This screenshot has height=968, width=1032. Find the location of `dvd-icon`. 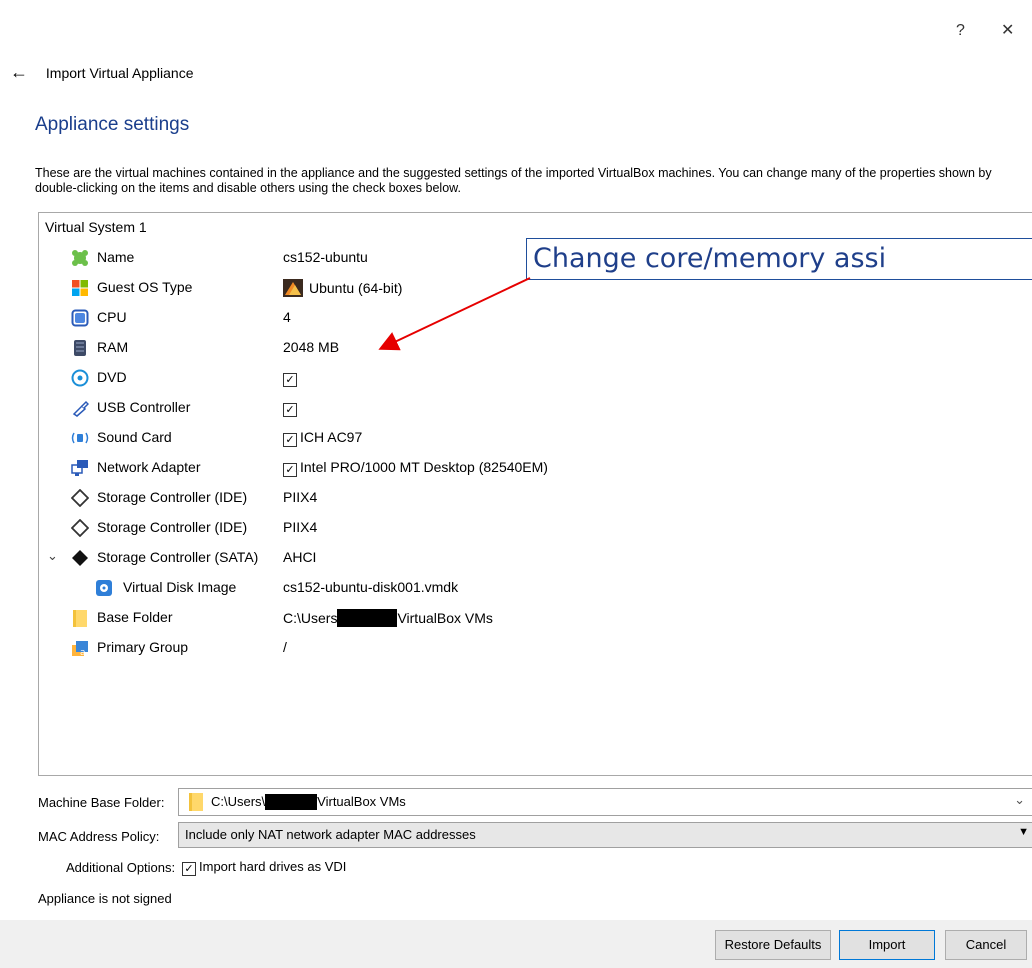

dvd-icon is located at coordinates (80, 378).